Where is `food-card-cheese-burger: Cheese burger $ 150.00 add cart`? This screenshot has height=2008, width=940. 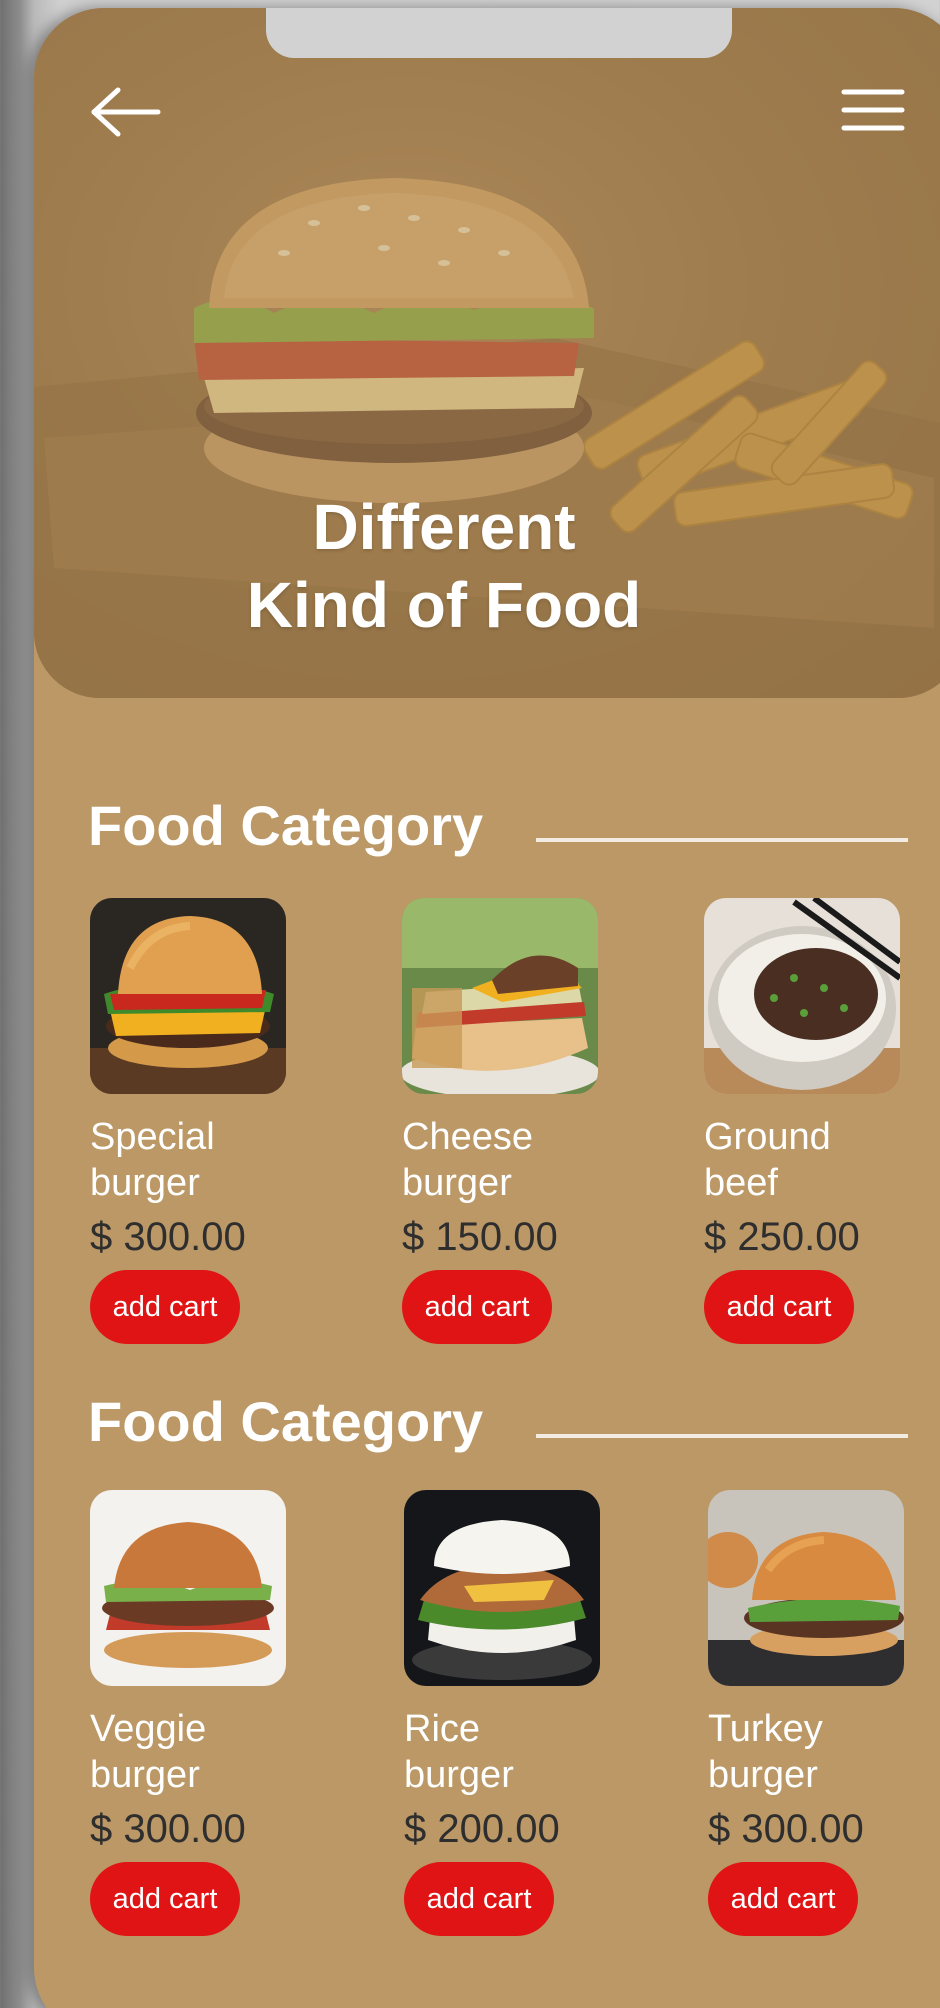 food-card-cheese-burger: Cheese burger $ 150.00 add cart is located at coordinates (502, 1121).